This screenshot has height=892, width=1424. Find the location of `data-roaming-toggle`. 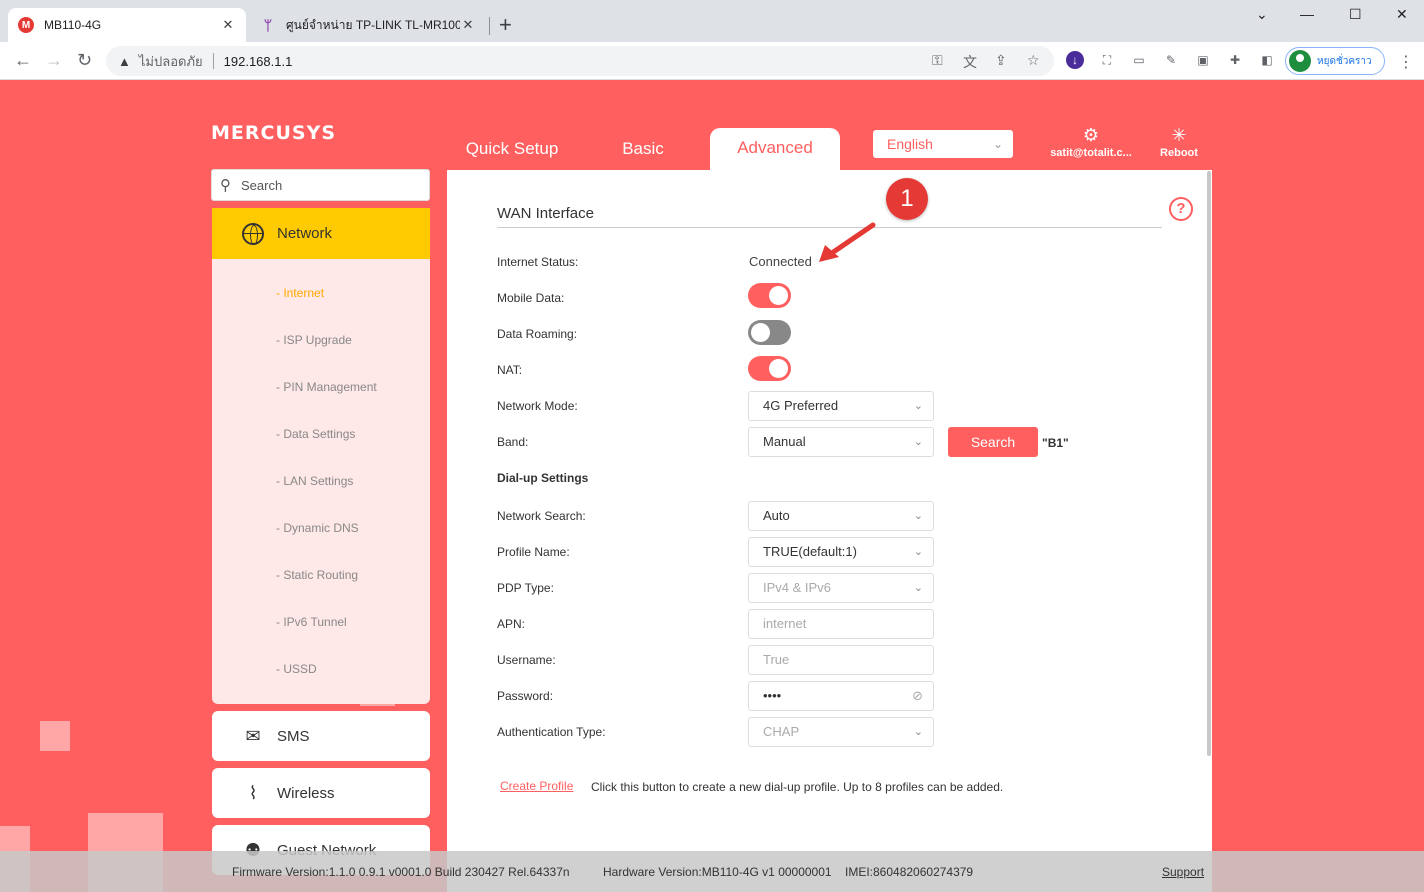

data-roaming-toggle is located at coordinates (769, 332).